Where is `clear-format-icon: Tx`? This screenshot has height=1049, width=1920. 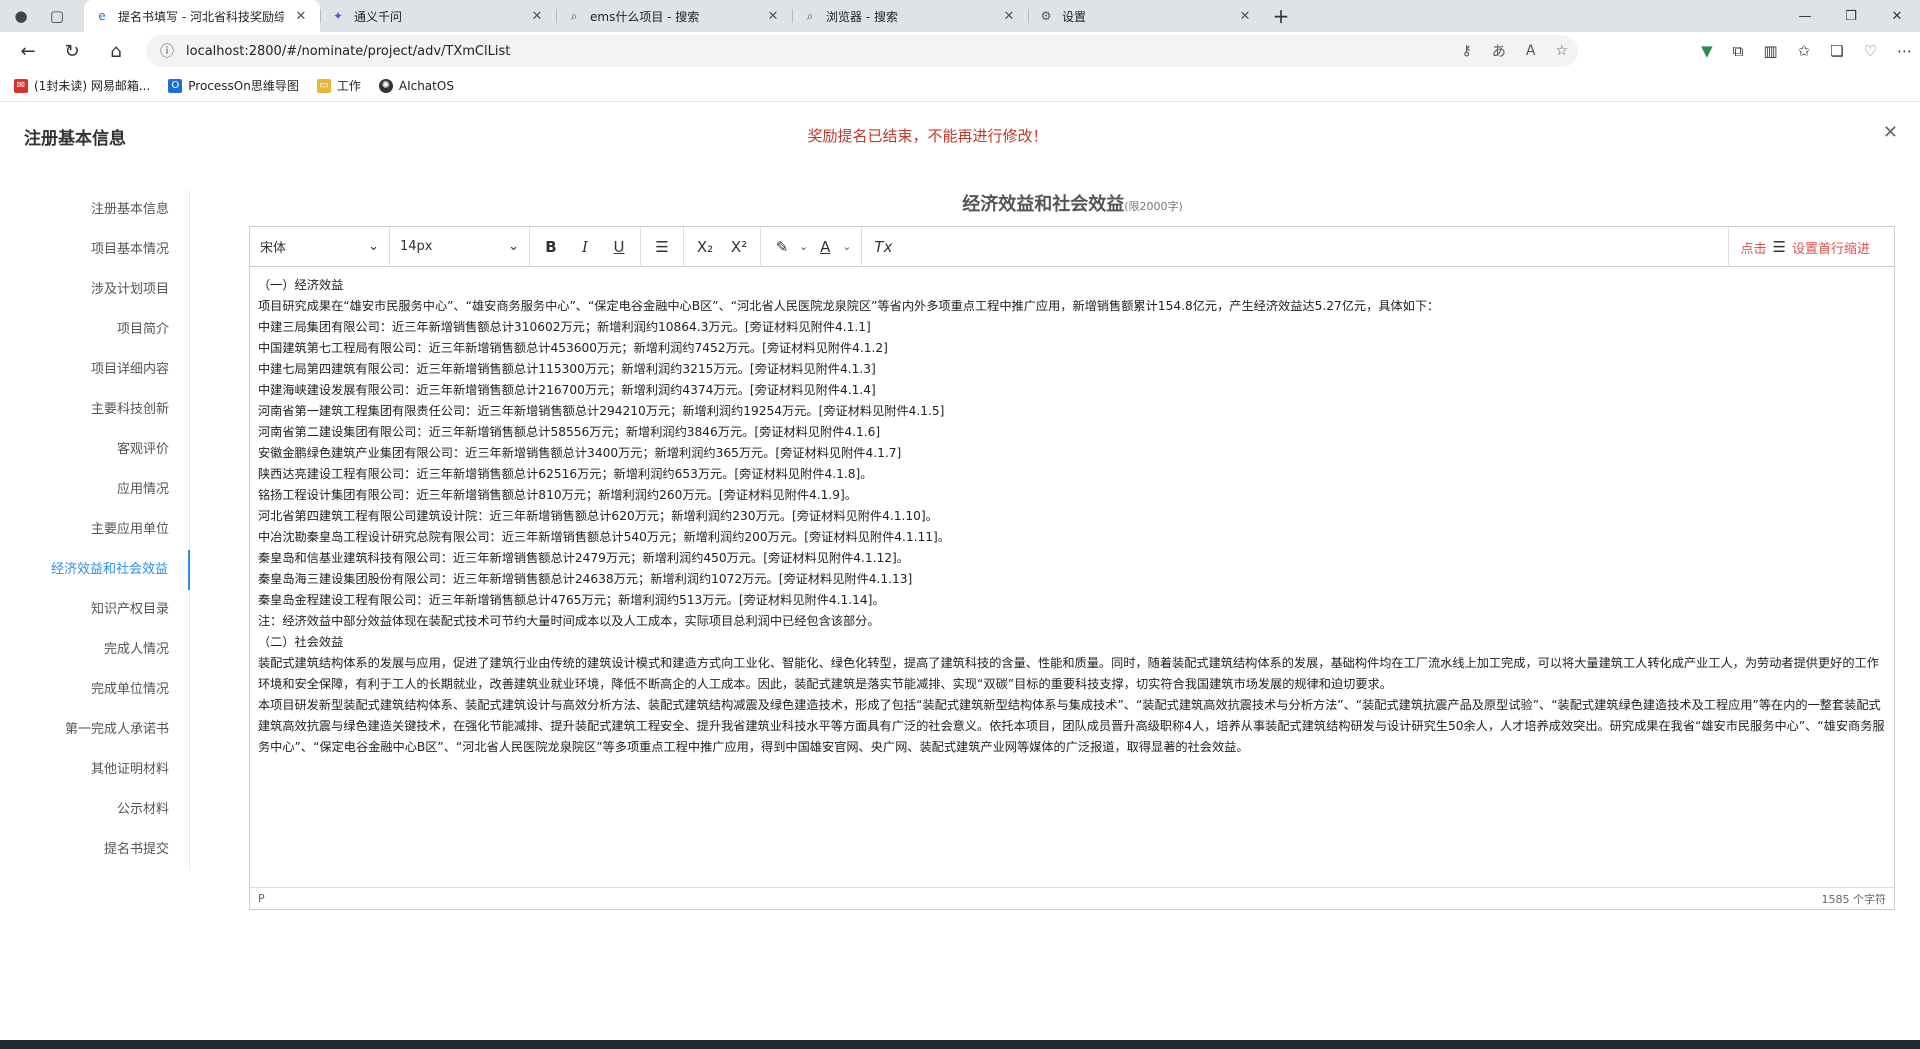 clear-format-icon: Tx is located at coordinates (883, 247).